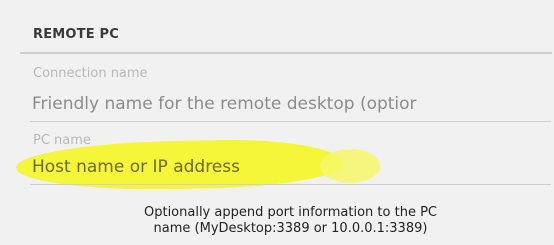  I want to click on section-divider, so click(286, 53).